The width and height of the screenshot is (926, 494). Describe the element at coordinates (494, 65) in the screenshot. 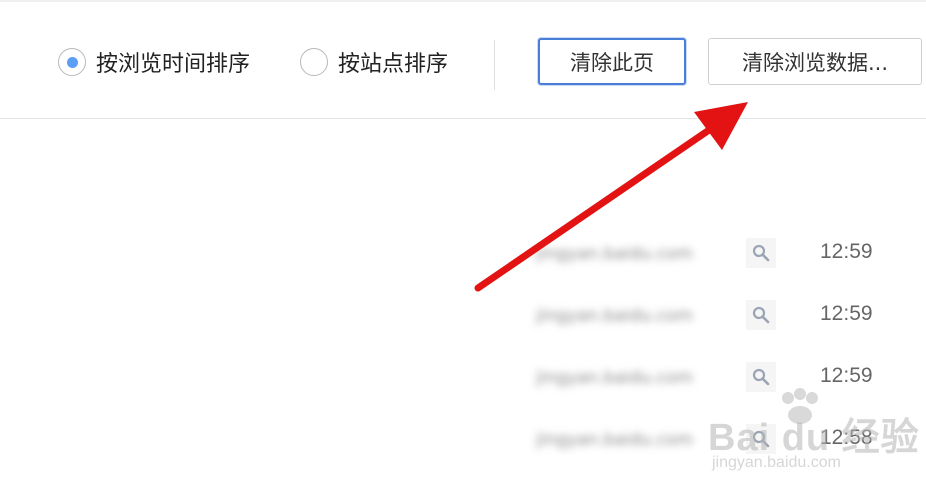

I see `toolbar-divider` at that location.